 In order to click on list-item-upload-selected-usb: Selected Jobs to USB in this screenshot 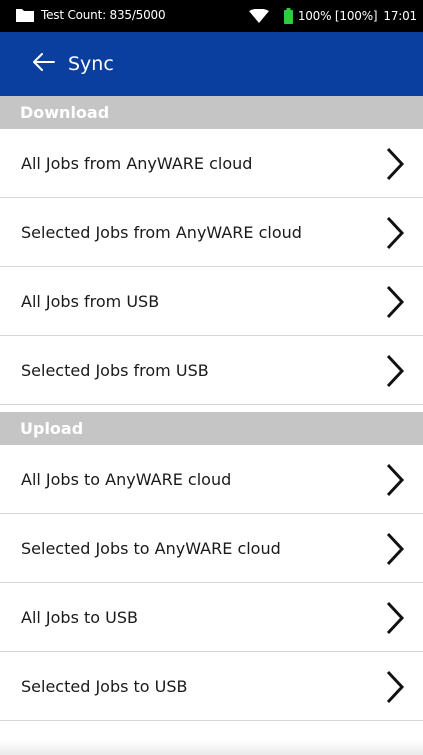, I will do `click(211, 686)`.